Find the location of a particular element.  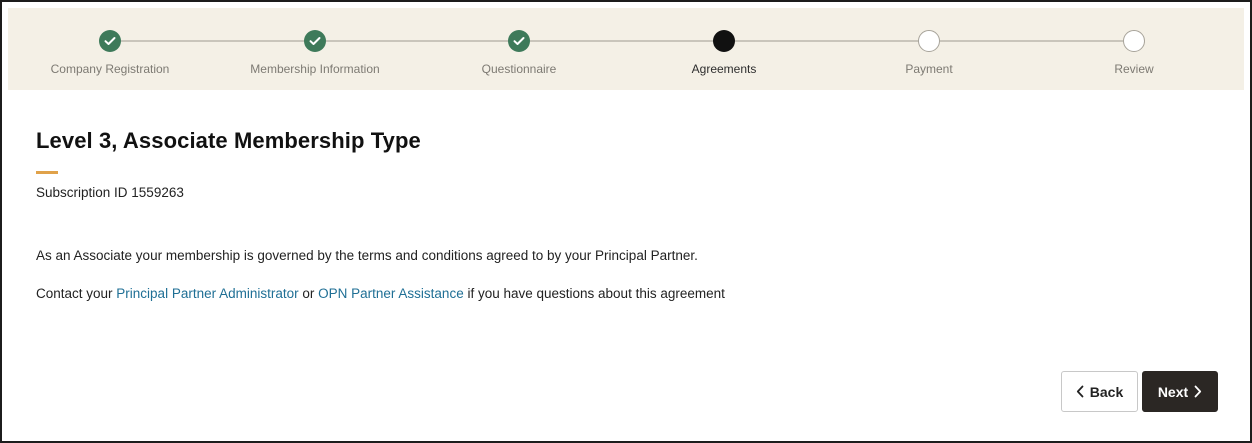

next-button: Next is located at coordinates (1180, 391).